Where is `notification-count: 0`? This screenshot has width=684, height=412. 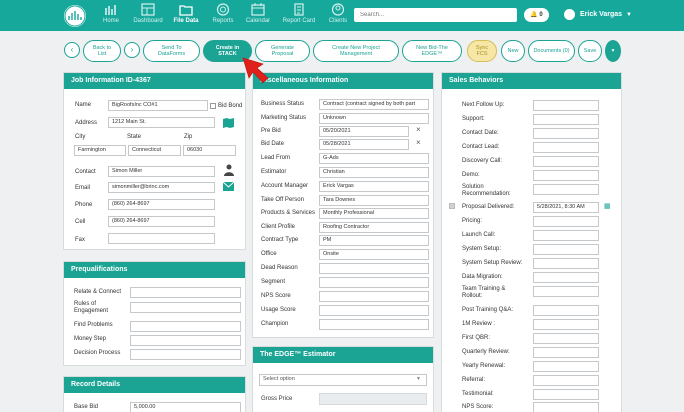 notification-count: 0 is located at coordinates (541, 15).